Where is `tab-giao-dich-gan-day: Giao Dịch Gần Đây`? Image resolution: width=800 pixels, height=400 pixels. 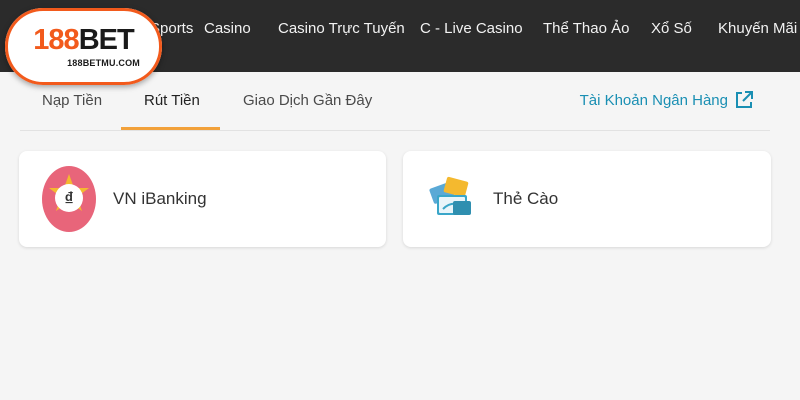
tab-giao-dich-gan-day: Giao Dịch Gần Đây is located at coordinates (307, 100).